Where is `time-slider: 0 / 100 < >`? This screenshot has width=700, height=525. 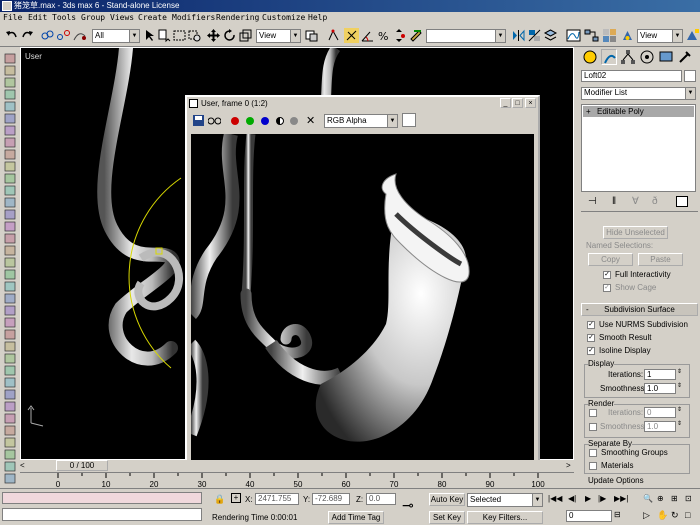
time-slider: 0 / 100 < > is located at coordinates (297, 466).